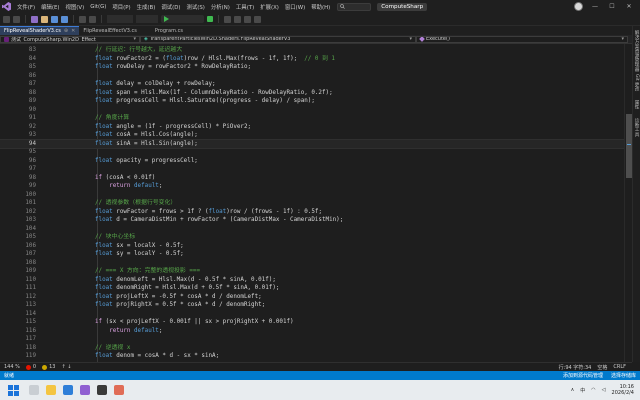 Image resolution: width=640 pixels, height=400 pixels. What do you see at coordinates (312, 356) in the screenshot?
I see `code-line: 119 float denom = cosA * d - sx * sinA;` at bounding box center [312, 356].